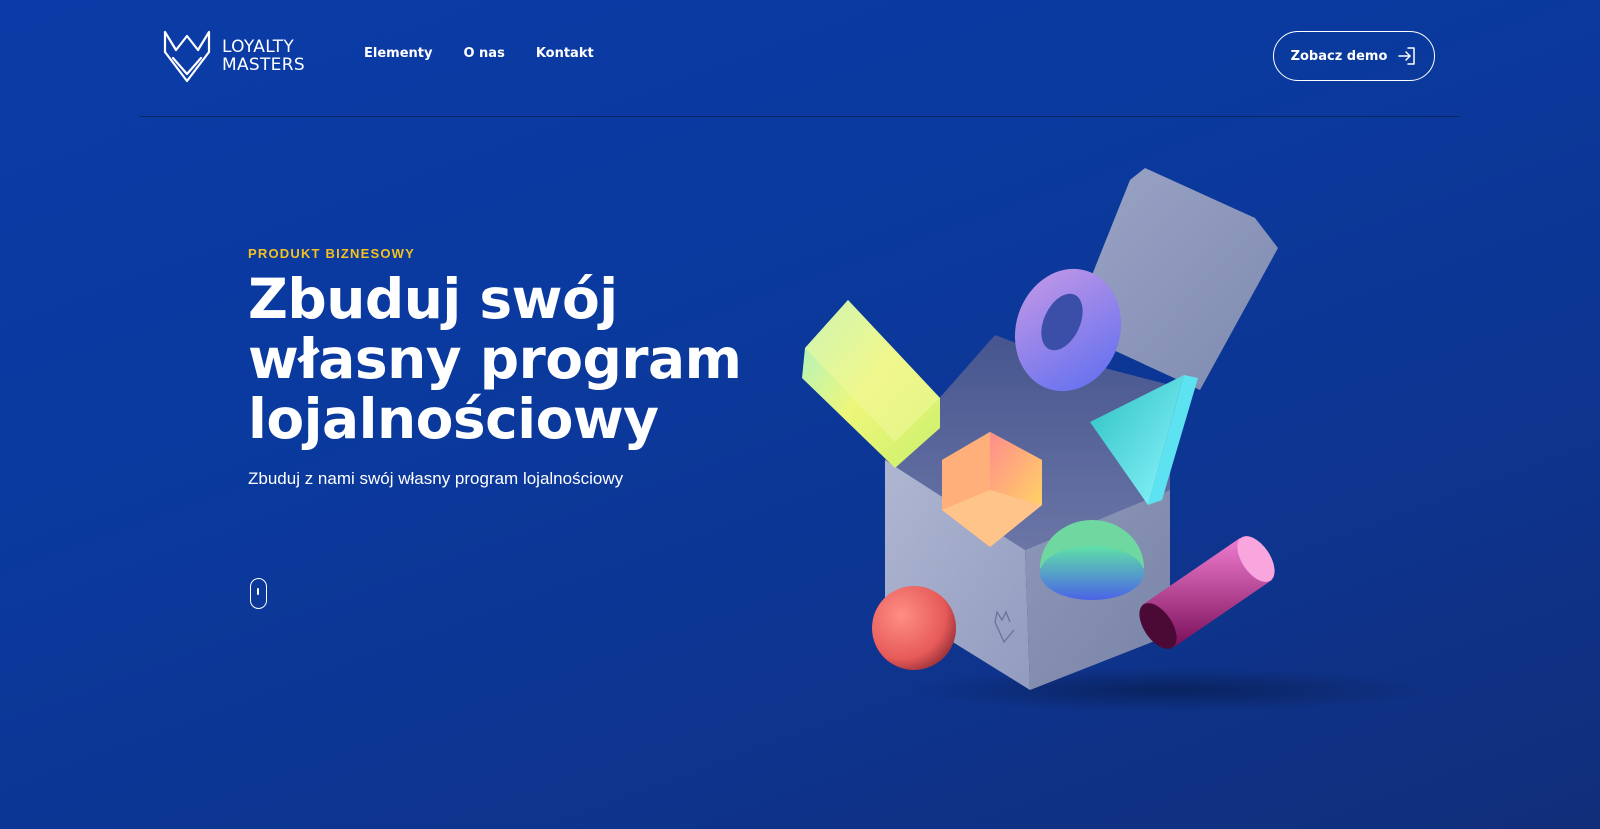 The height and width of the screenshot is (829, 1600). I want to click on hero-title-line-1: Zbuduj swój, so click(433, 299).